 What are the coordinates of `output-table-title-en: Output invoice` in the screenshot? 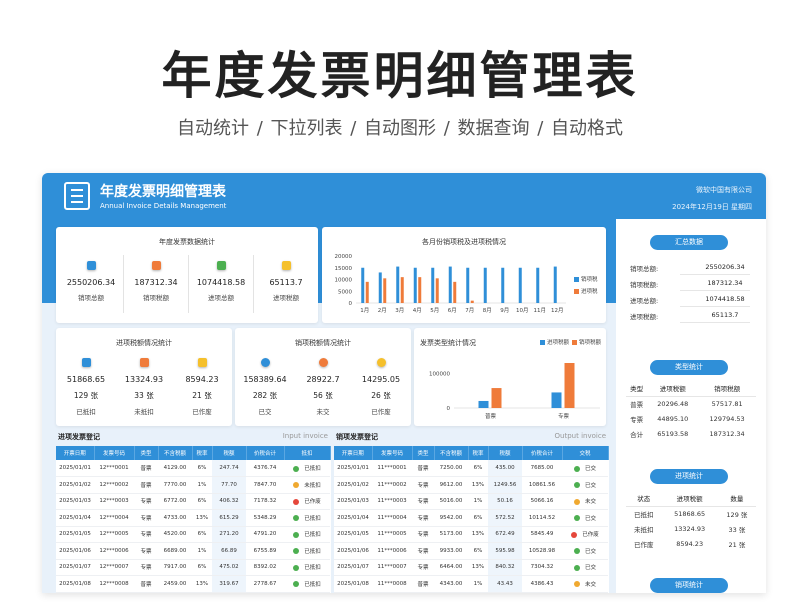 It's located at (580, 436).